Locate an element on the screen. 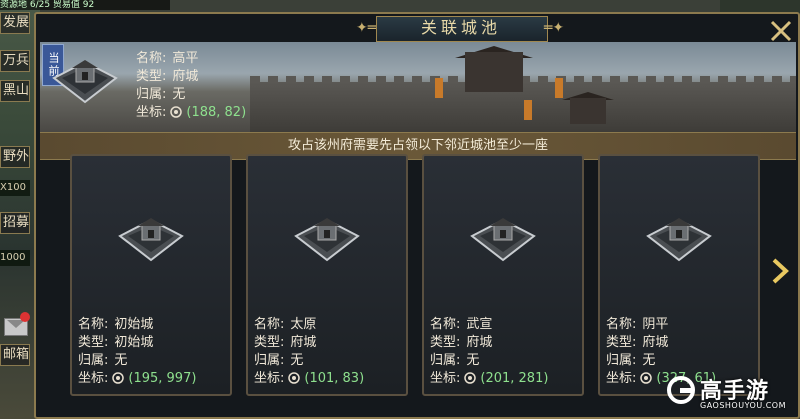  side-tab-troops: 万兵 is located at coordinates (15, 61).